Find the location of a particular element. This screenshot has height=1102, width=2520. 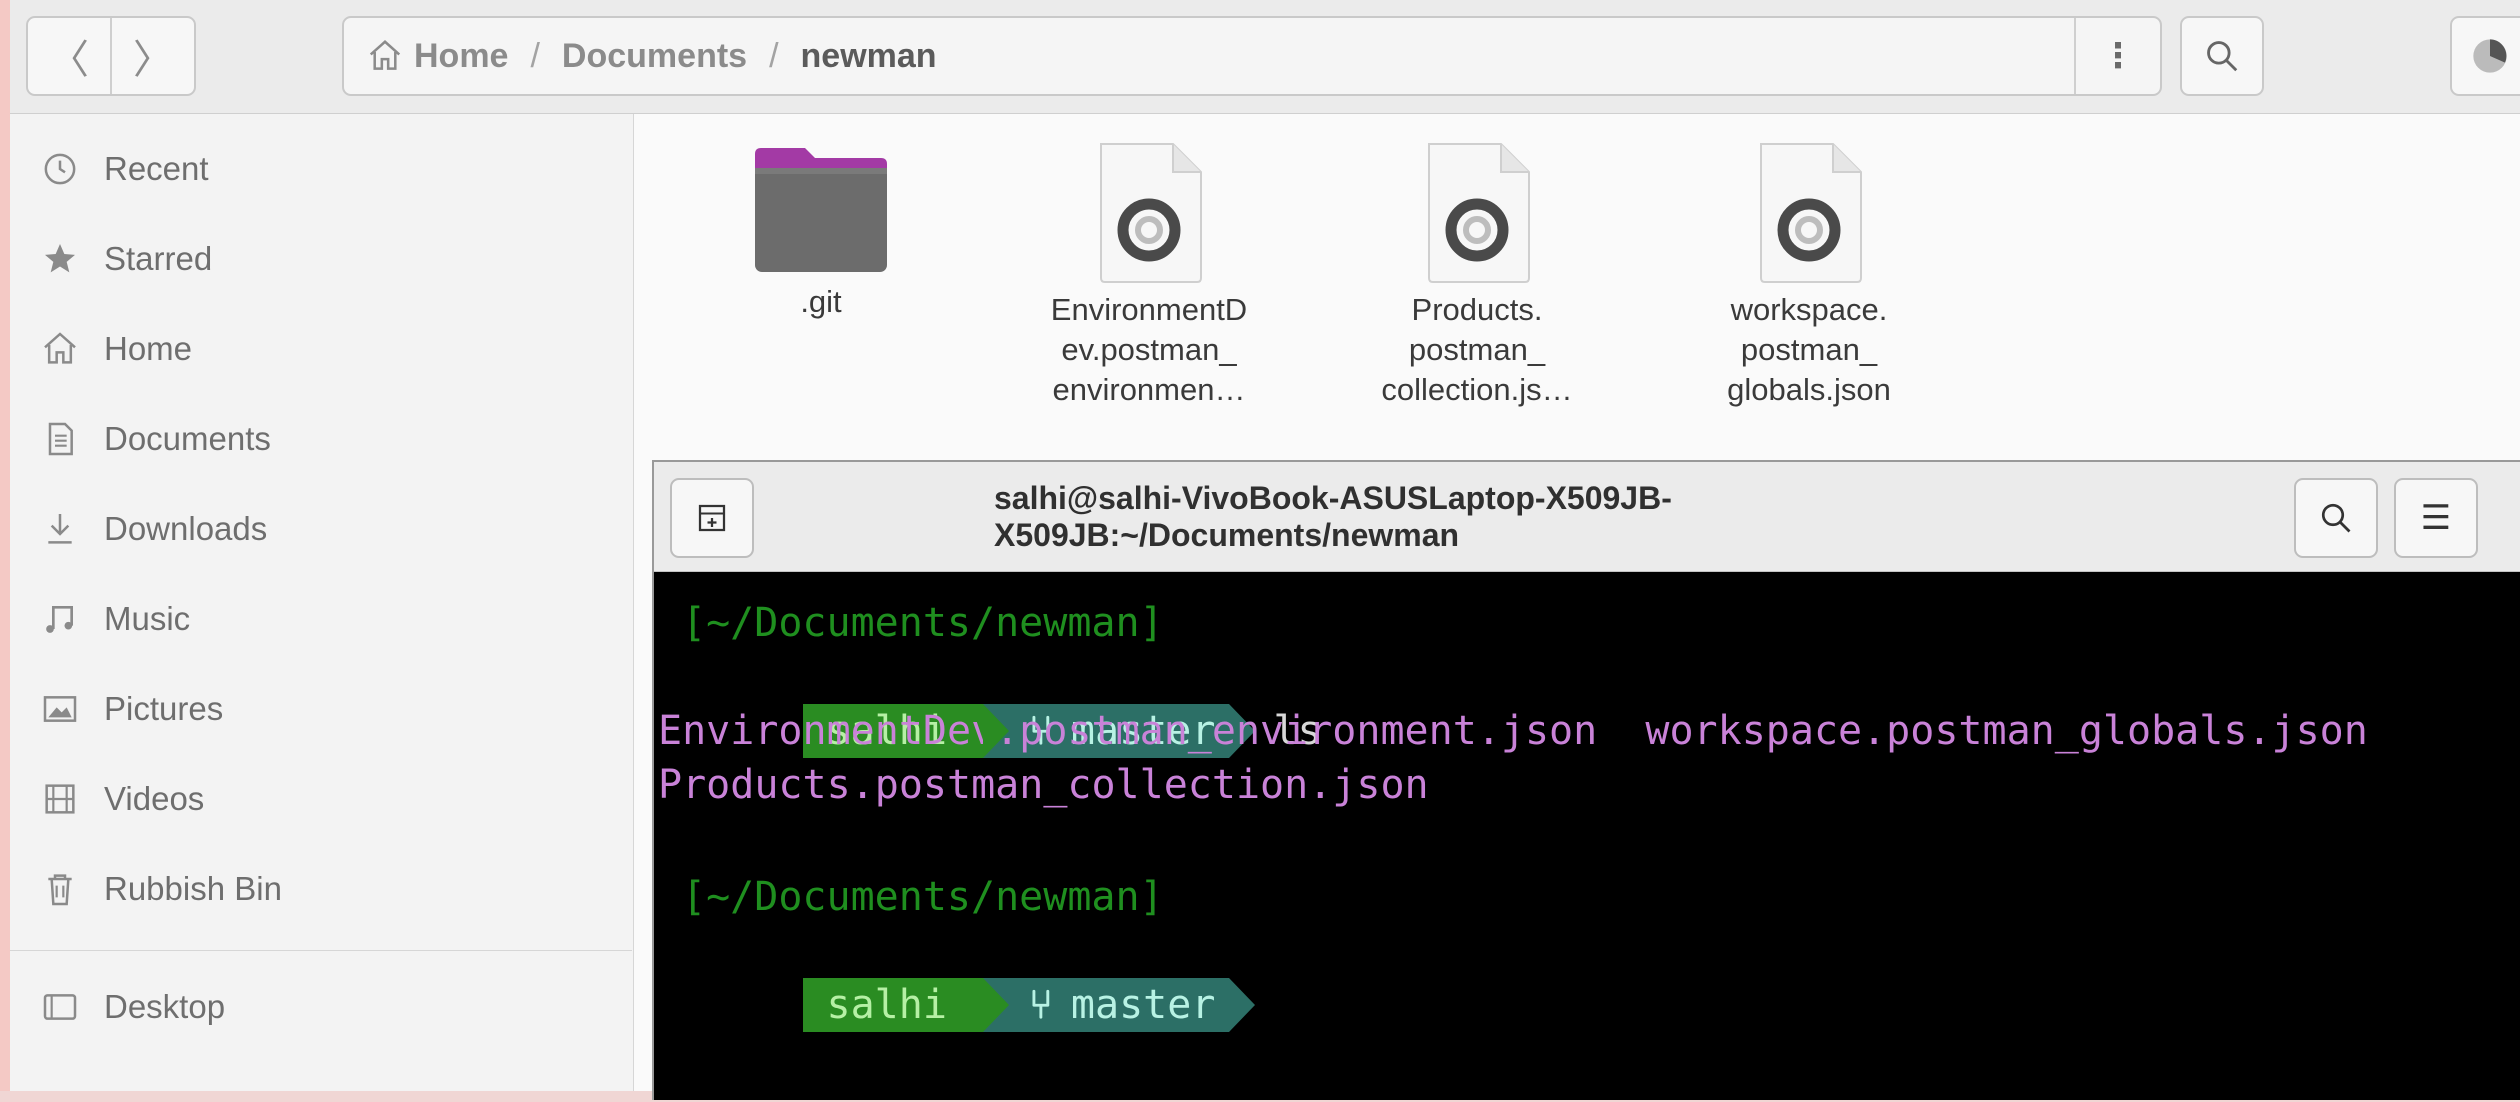

sidebar-item-downloads: Downloads is located at coordinates (321, 529).